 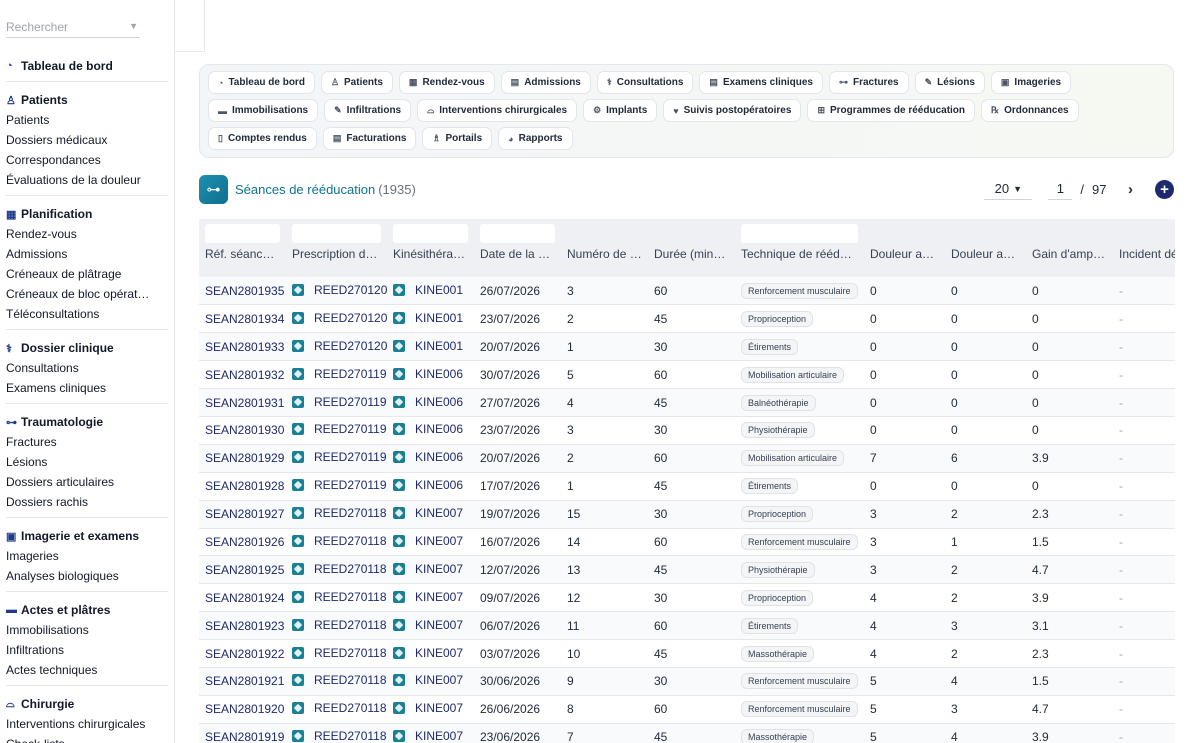 I want to click on nav-pill: ✎ Lésions, so click(x=949, y=82).